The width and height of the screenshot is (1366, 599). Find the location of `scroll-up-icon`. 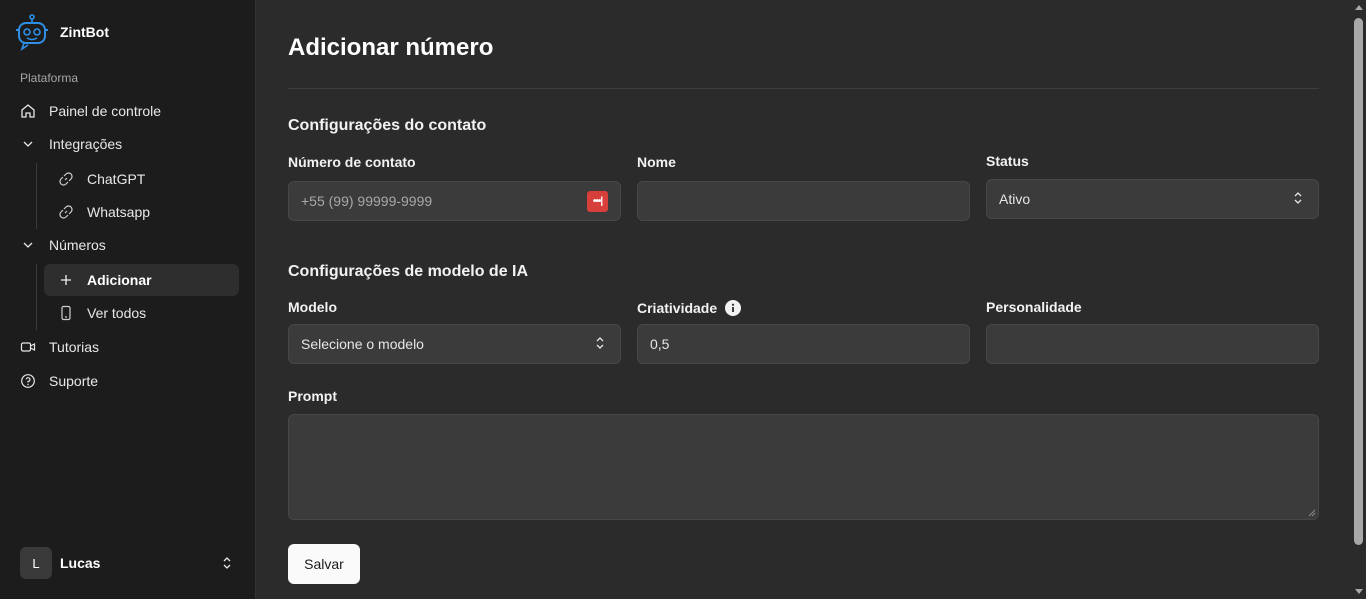

scroll-up-icon is located at coordinates (1359, 7).